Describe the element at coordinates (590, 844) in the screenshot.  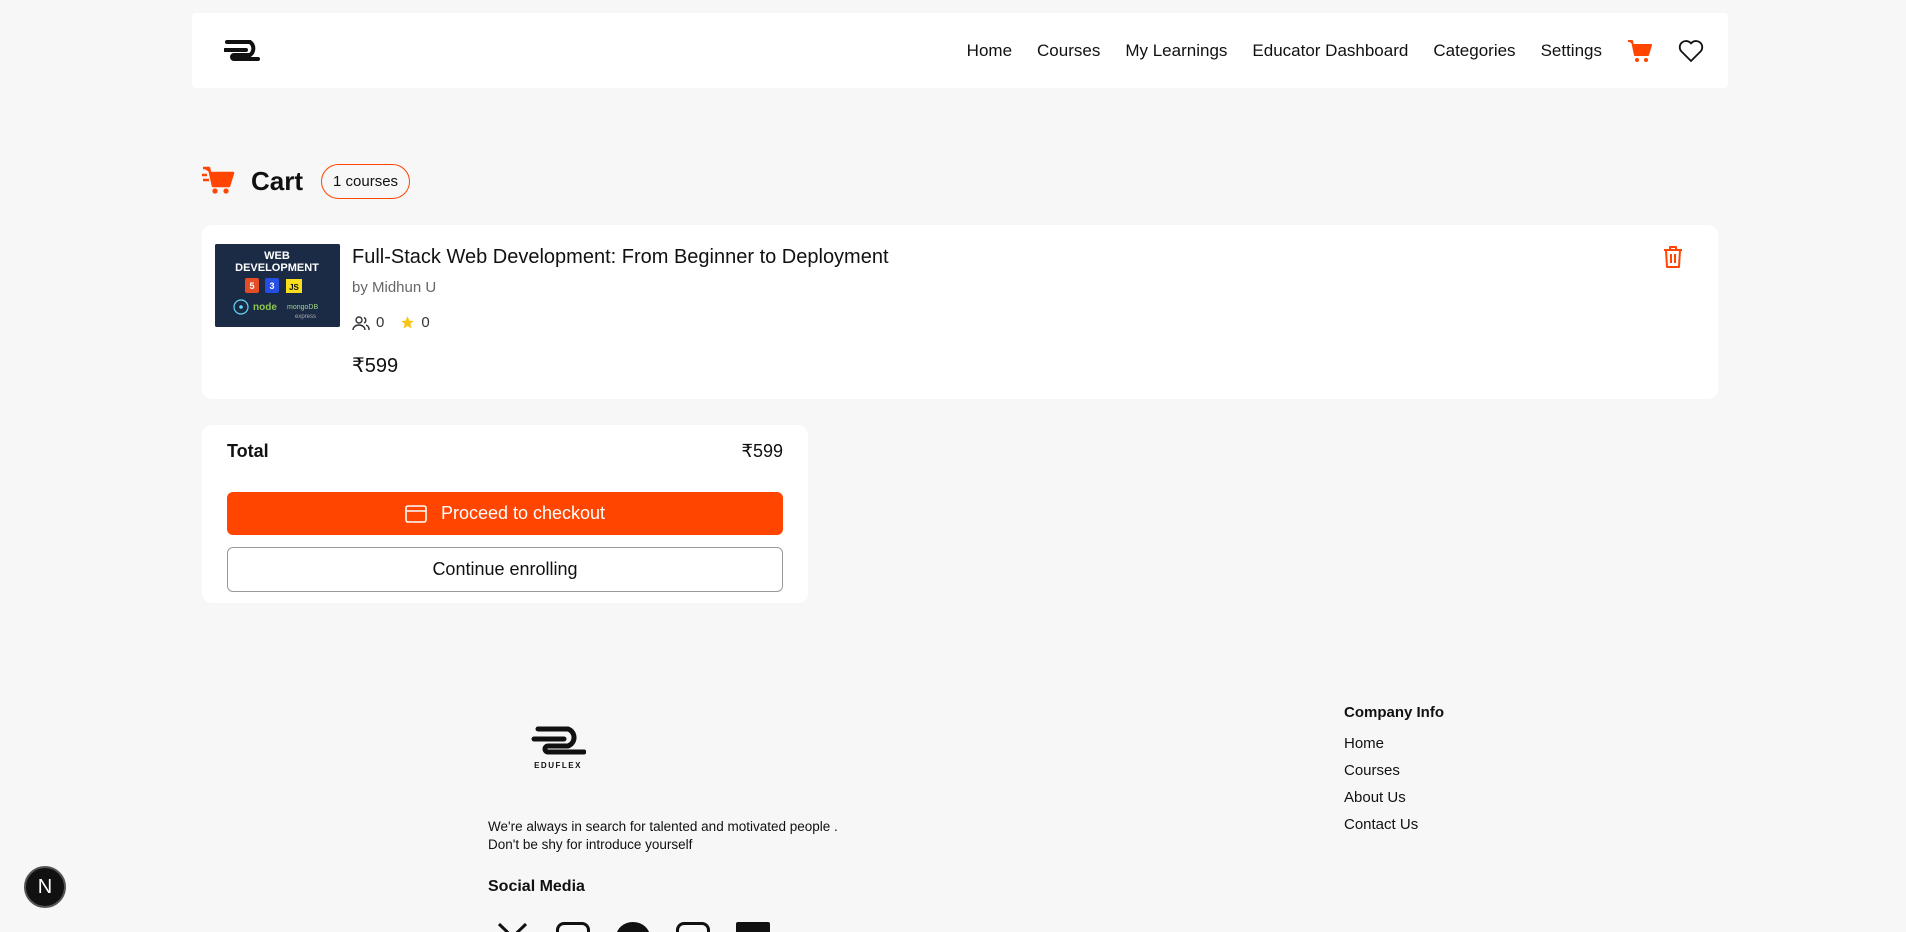
I see `tagline-line-2: Don't be shy for introduce yourself` at that location.